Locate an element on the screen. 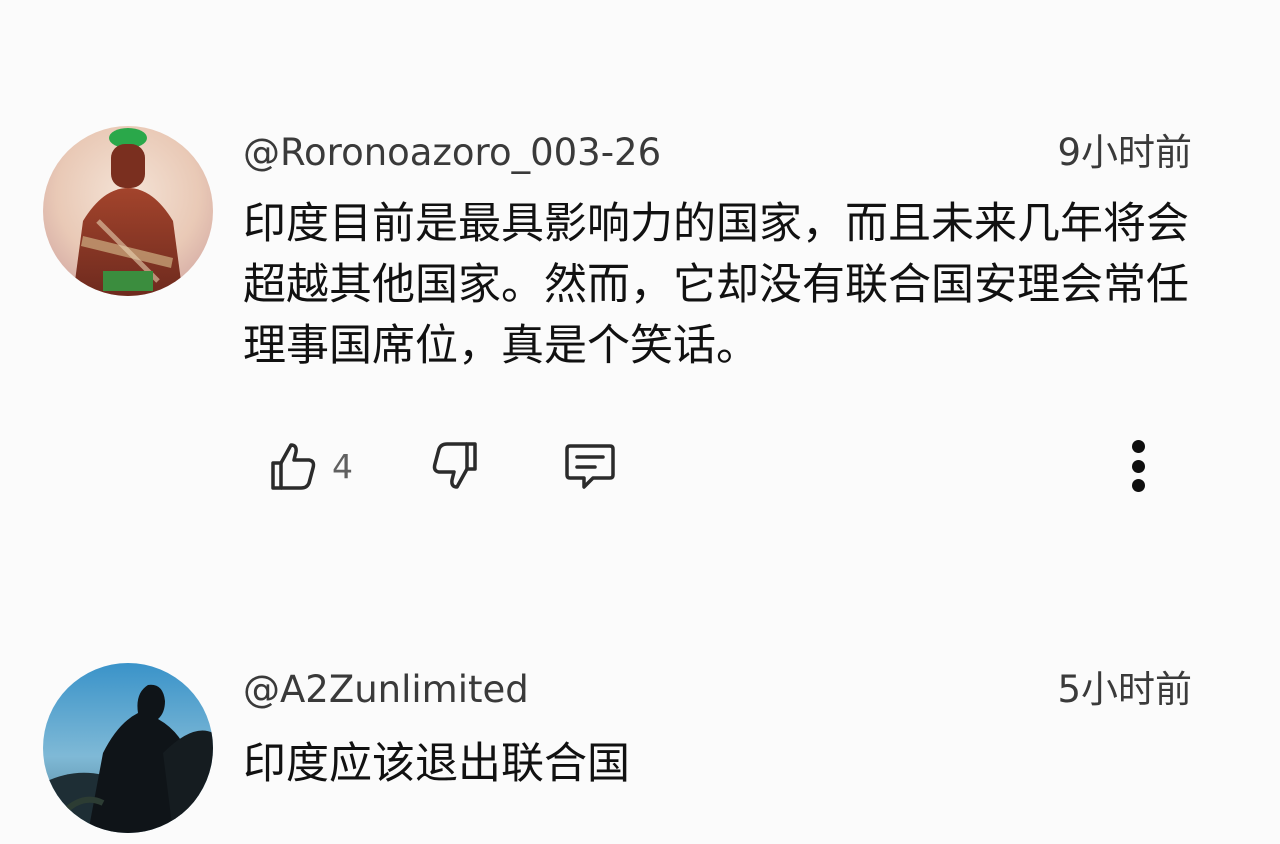  dislike-button is located at coordinates (455, 466).